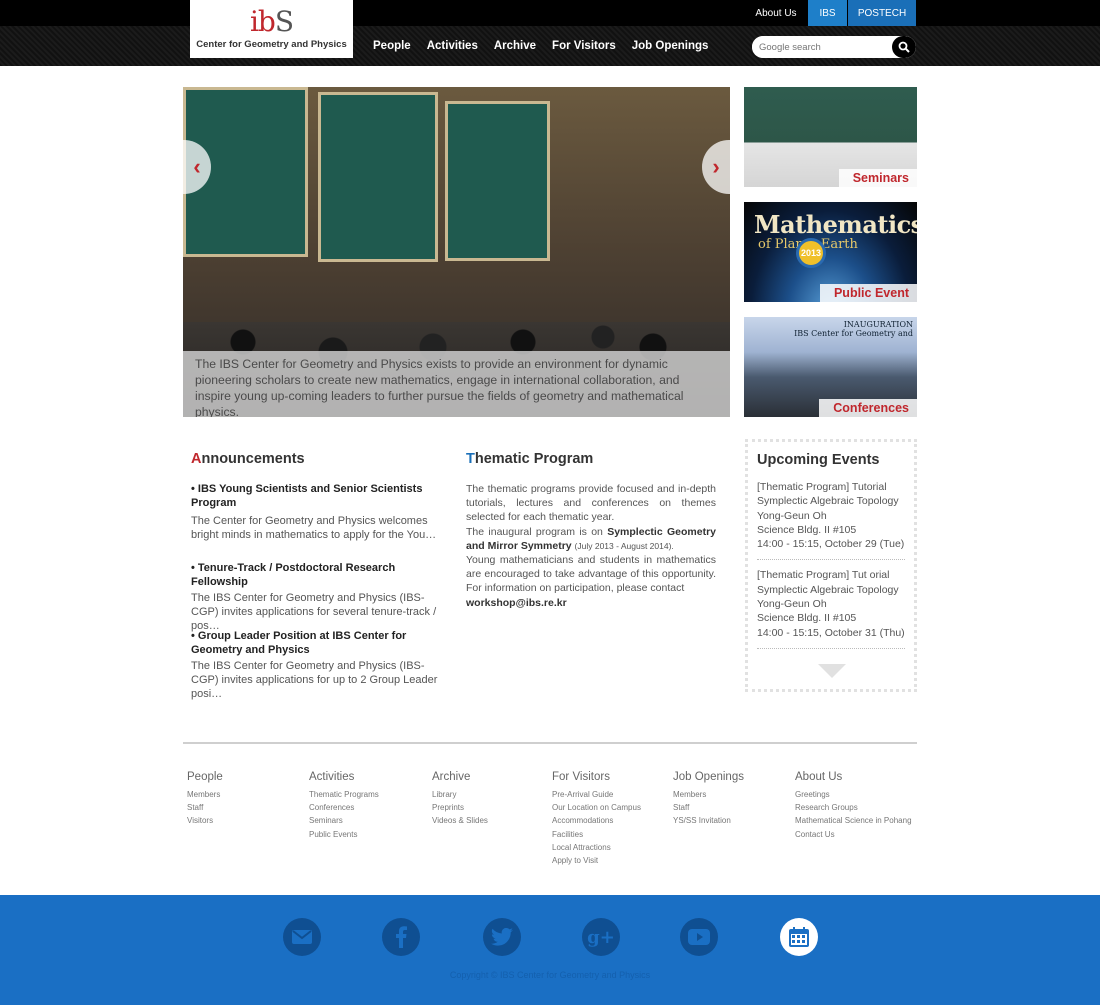  What do you see at coordinates (344, 820) in the screenshot?
I see `sitemap-link: Seminars` at bounding box center [344, 820].